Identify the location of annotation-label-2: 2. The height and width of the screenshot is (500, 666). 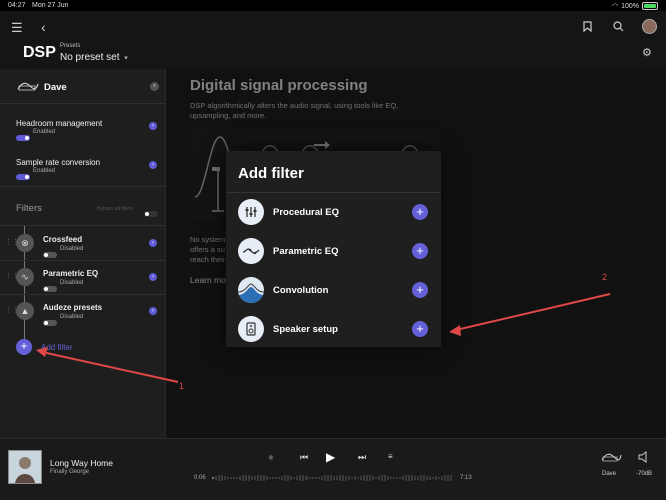
(605, 277).